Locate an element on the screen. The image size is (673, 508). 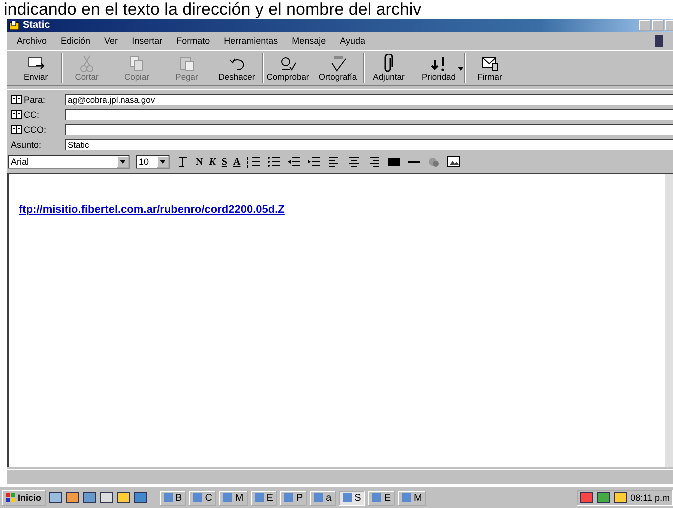
menu-item: Archivo is located at coordinates (32, 41).